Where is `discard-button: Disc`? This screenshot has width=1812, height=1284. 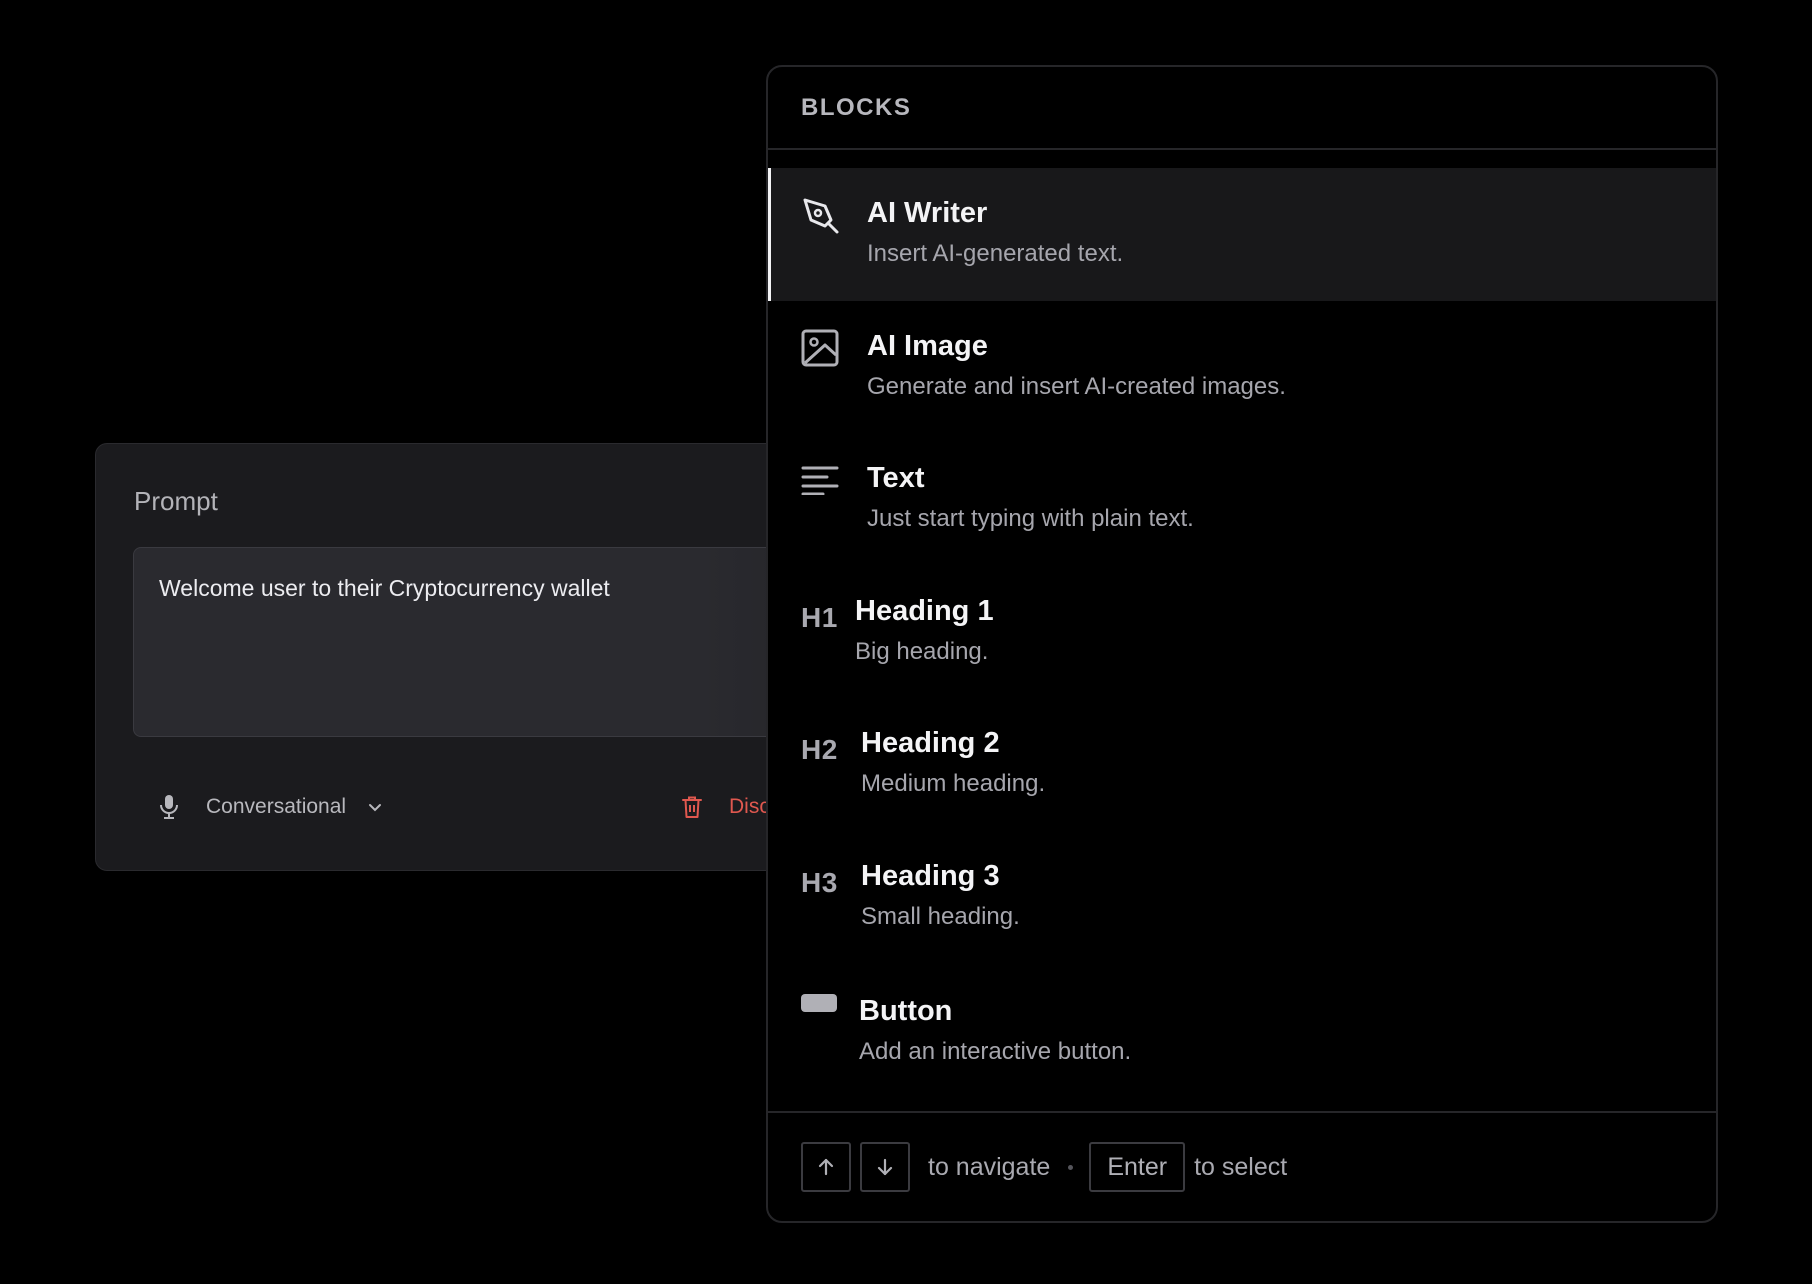 discard-button: Disc is located at coordinates (725, 807).